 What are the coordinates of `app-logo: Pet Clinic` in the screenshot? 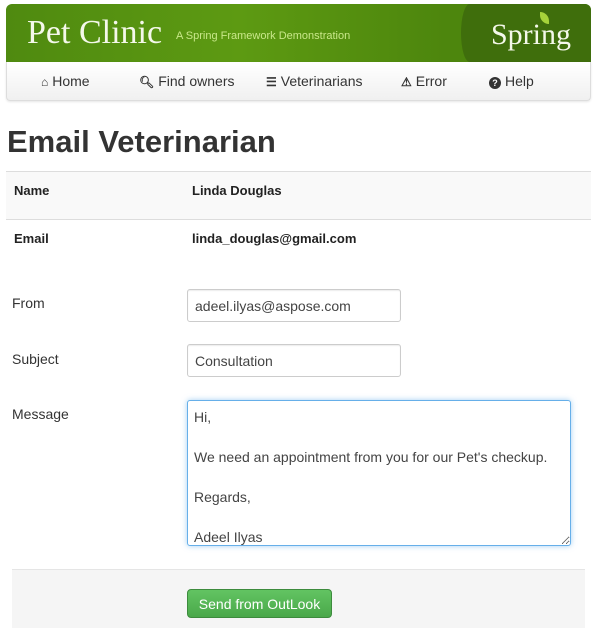 It's located at (94, 33).